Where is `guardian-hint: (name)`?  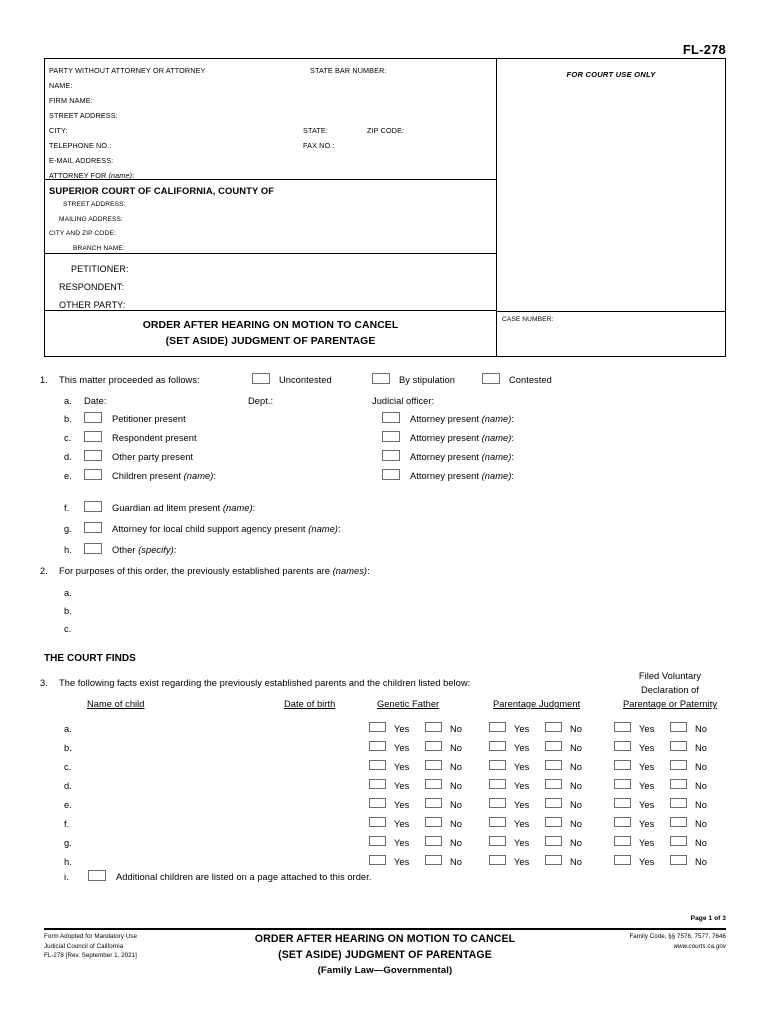
guardian-hint: (name) is located at coordinates (237, 508).